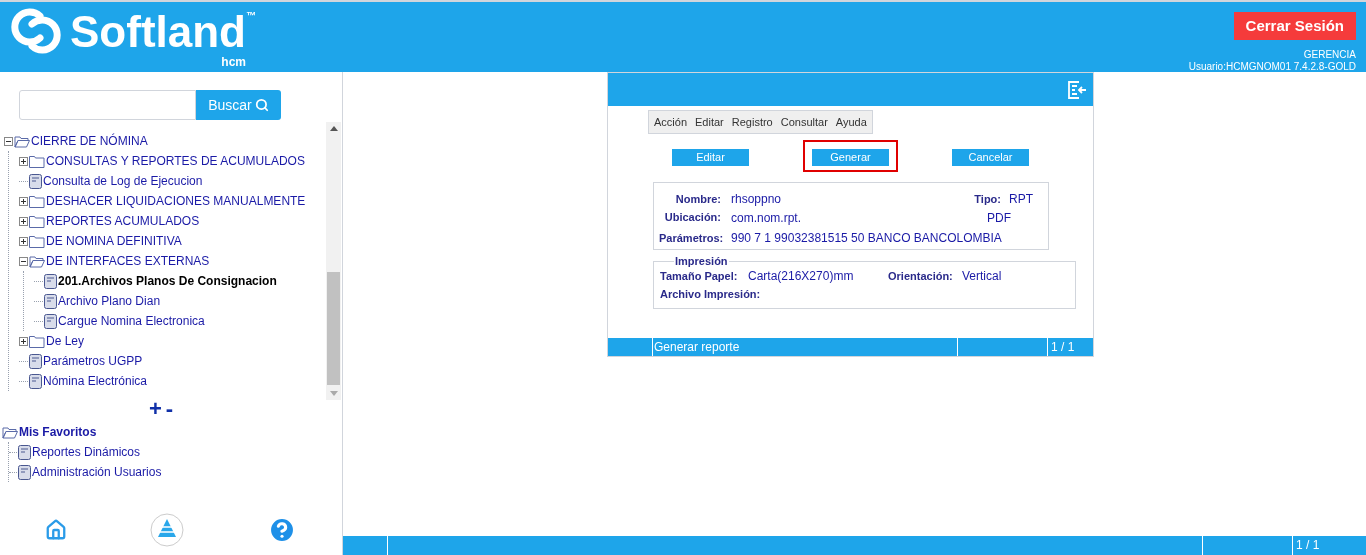 This screenshot has height=555, width=1366. What do you see at coordinates (710, 294) in the screenshot?
I see `field-label: Archivo Impresión:` at bounding box center [710, 294].